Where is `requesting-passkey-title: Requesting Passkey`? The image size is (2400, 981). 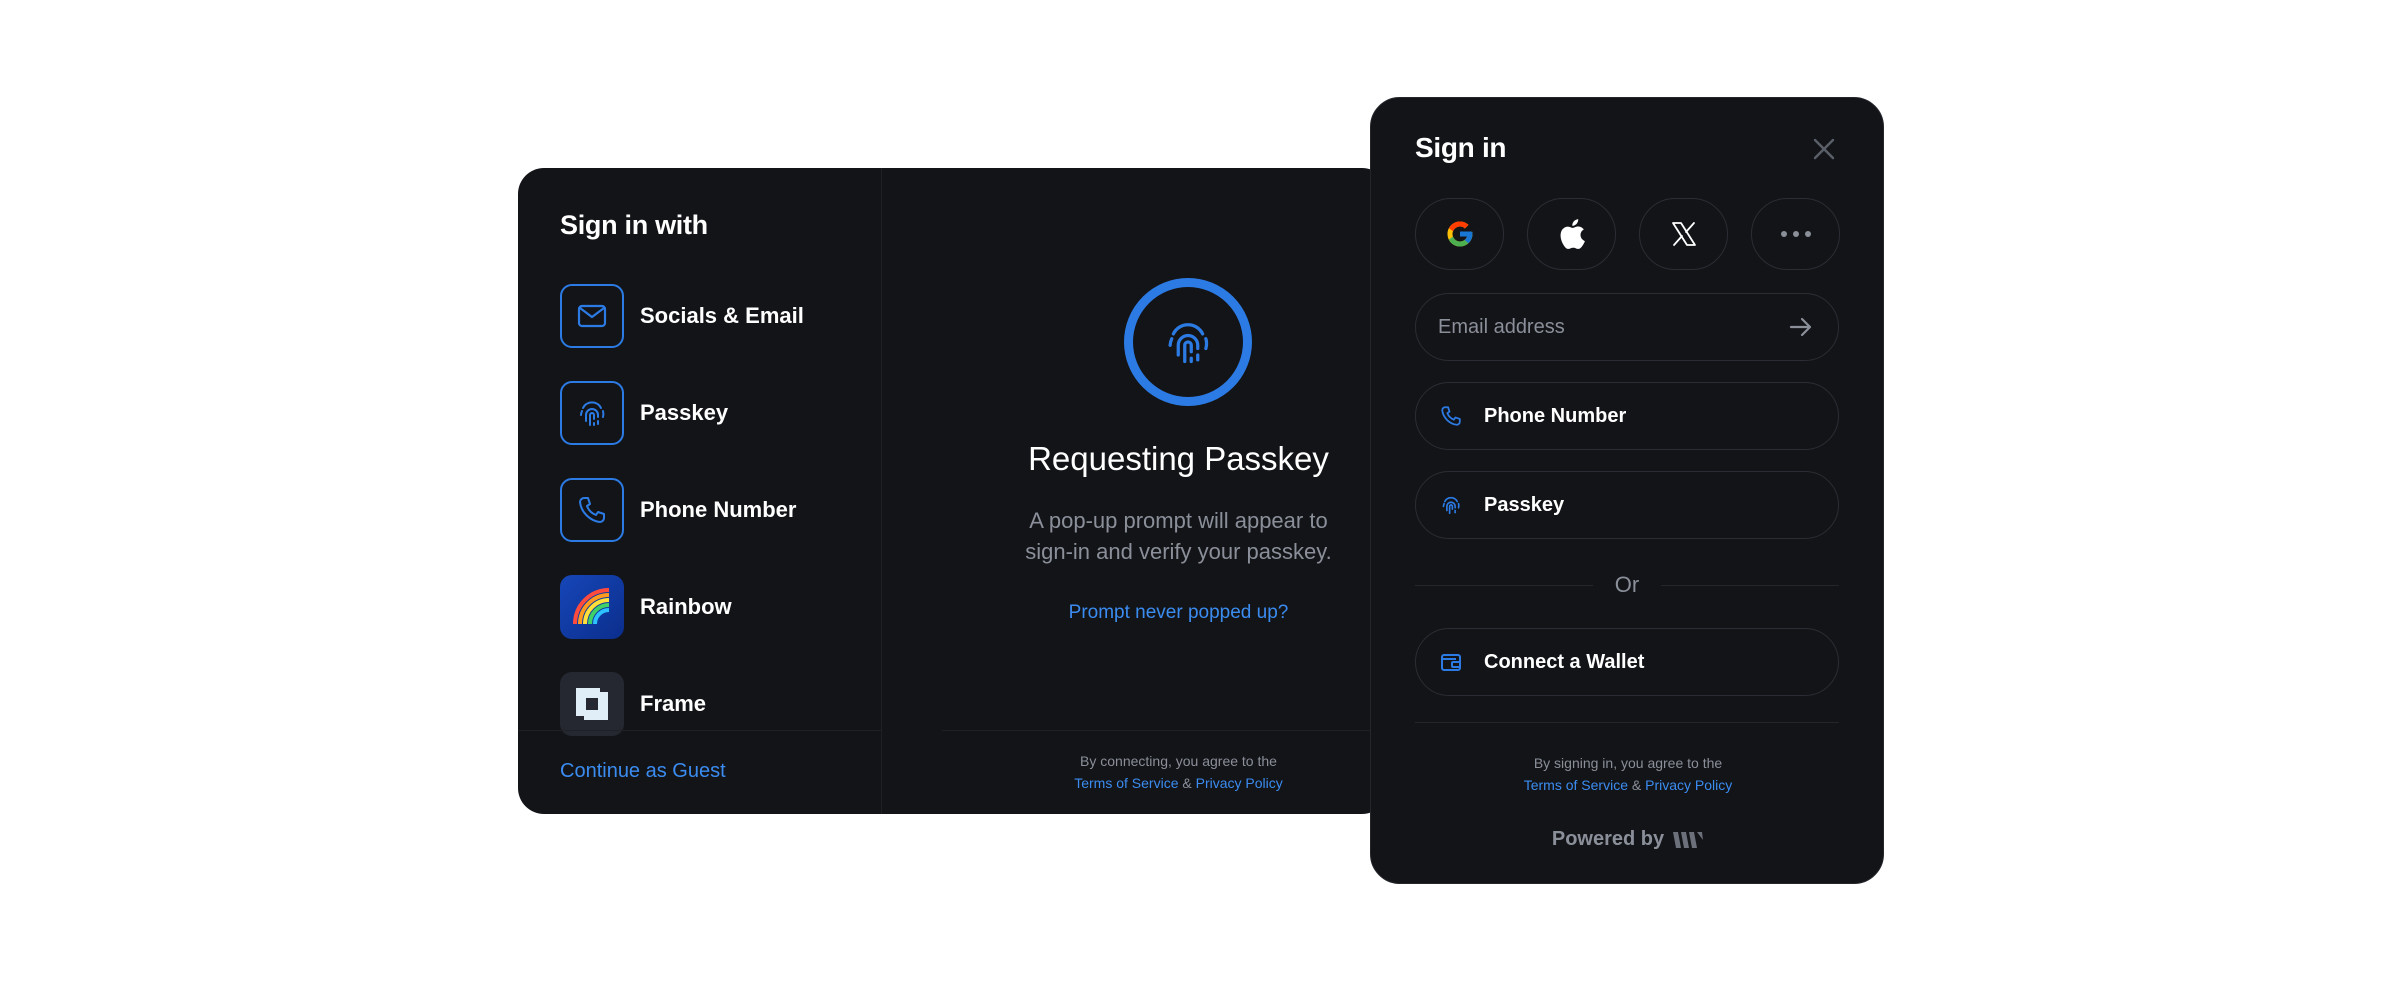 requesting-passkey-title: Requesting Passkey is located at coordinates (1178, 458).